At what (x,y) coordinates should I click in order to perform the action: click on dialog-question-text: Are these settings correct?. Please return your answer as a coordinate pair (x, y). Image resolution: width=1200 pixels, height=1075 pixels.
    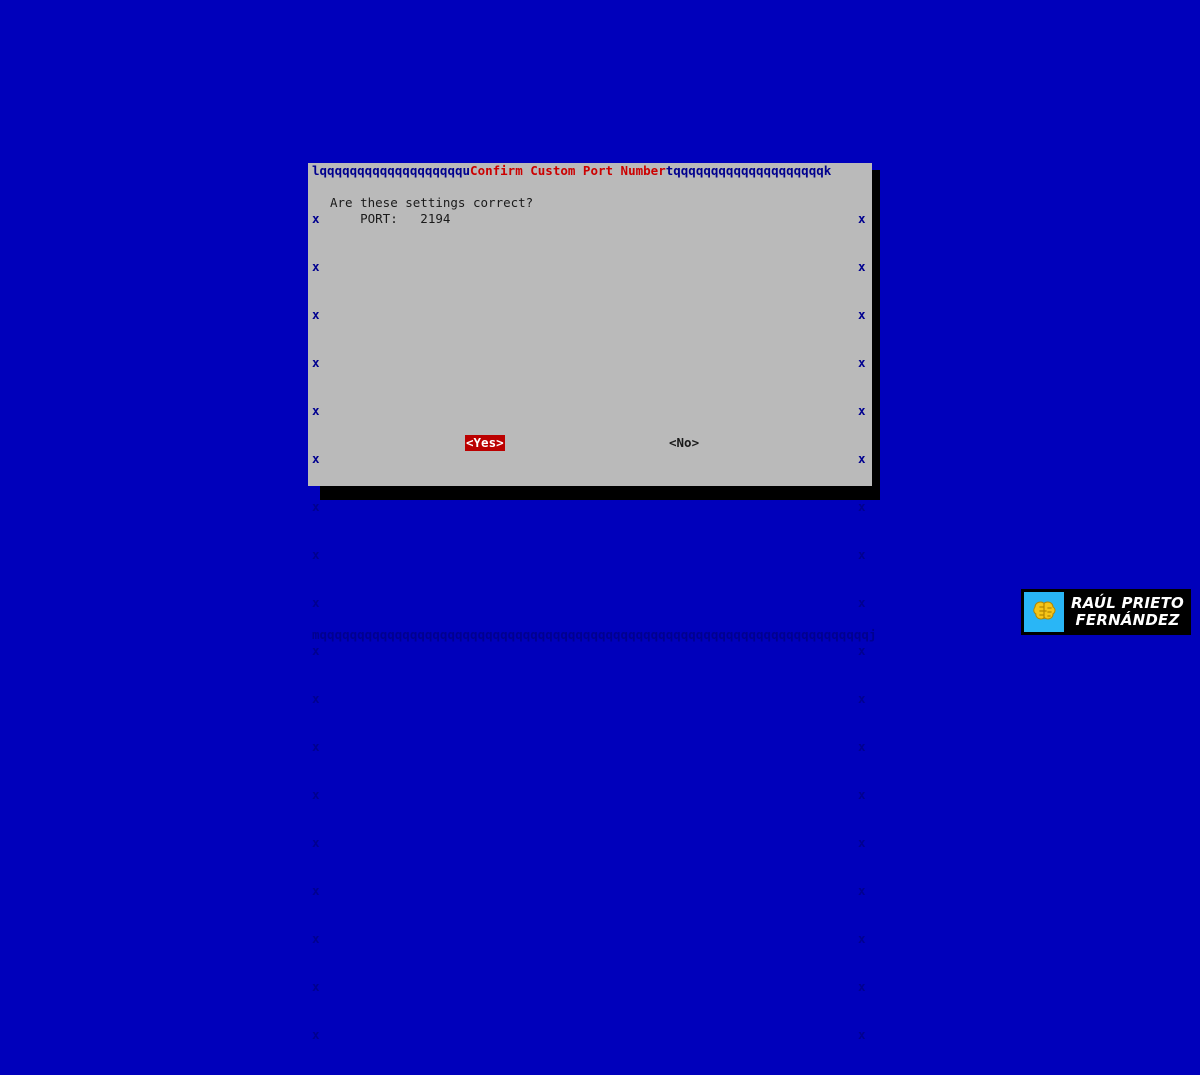
    Looking at the image, I should click on (432, 202).